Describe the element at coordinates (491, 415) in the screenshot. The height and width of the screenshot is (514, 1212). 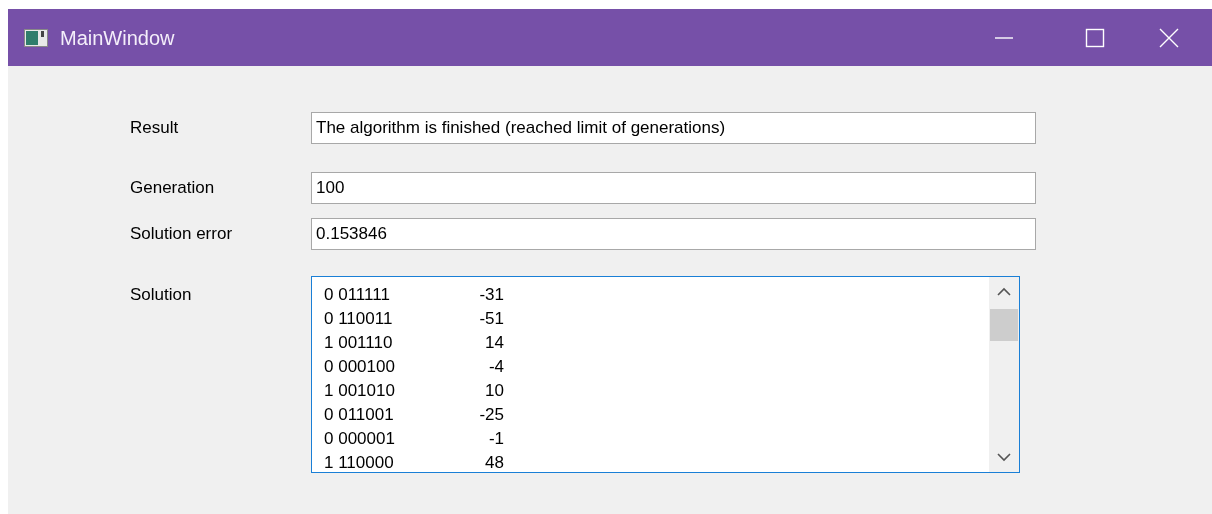
I see `solution-value: -25` at that location.